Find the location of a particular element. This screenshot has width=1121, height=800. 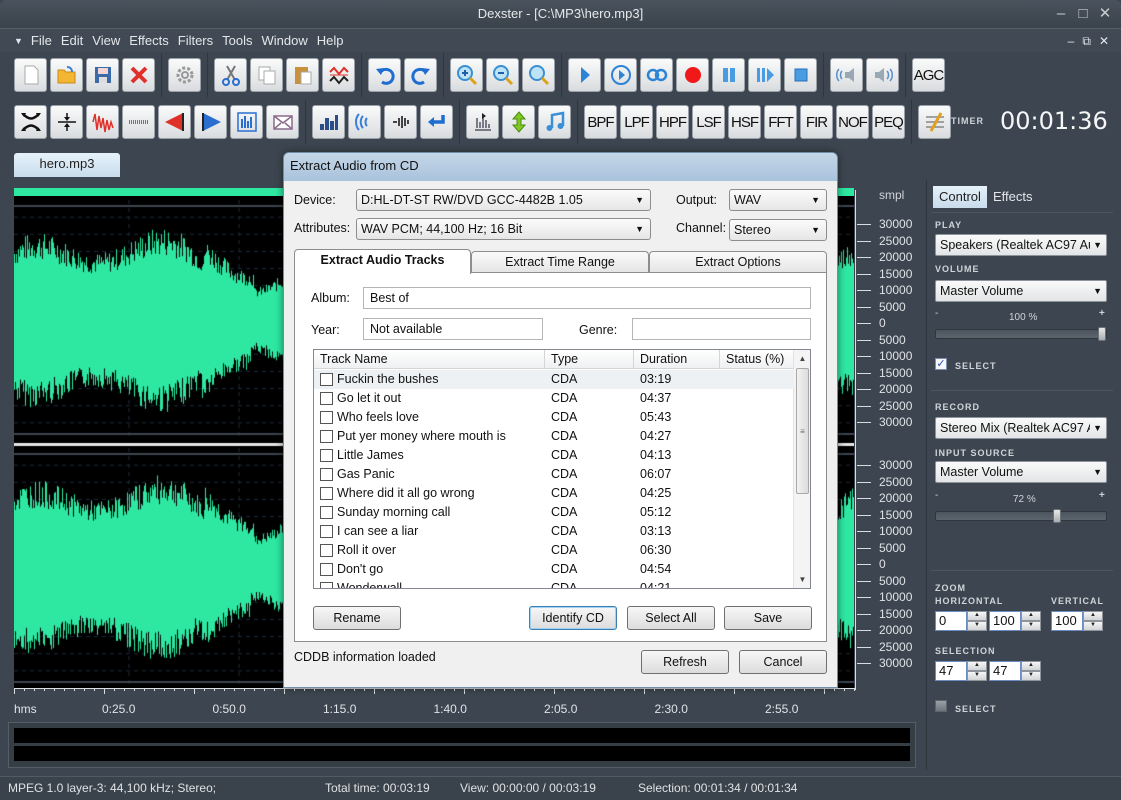

zoom-h-end-value: 100 is located at coordinates (1005, 621).